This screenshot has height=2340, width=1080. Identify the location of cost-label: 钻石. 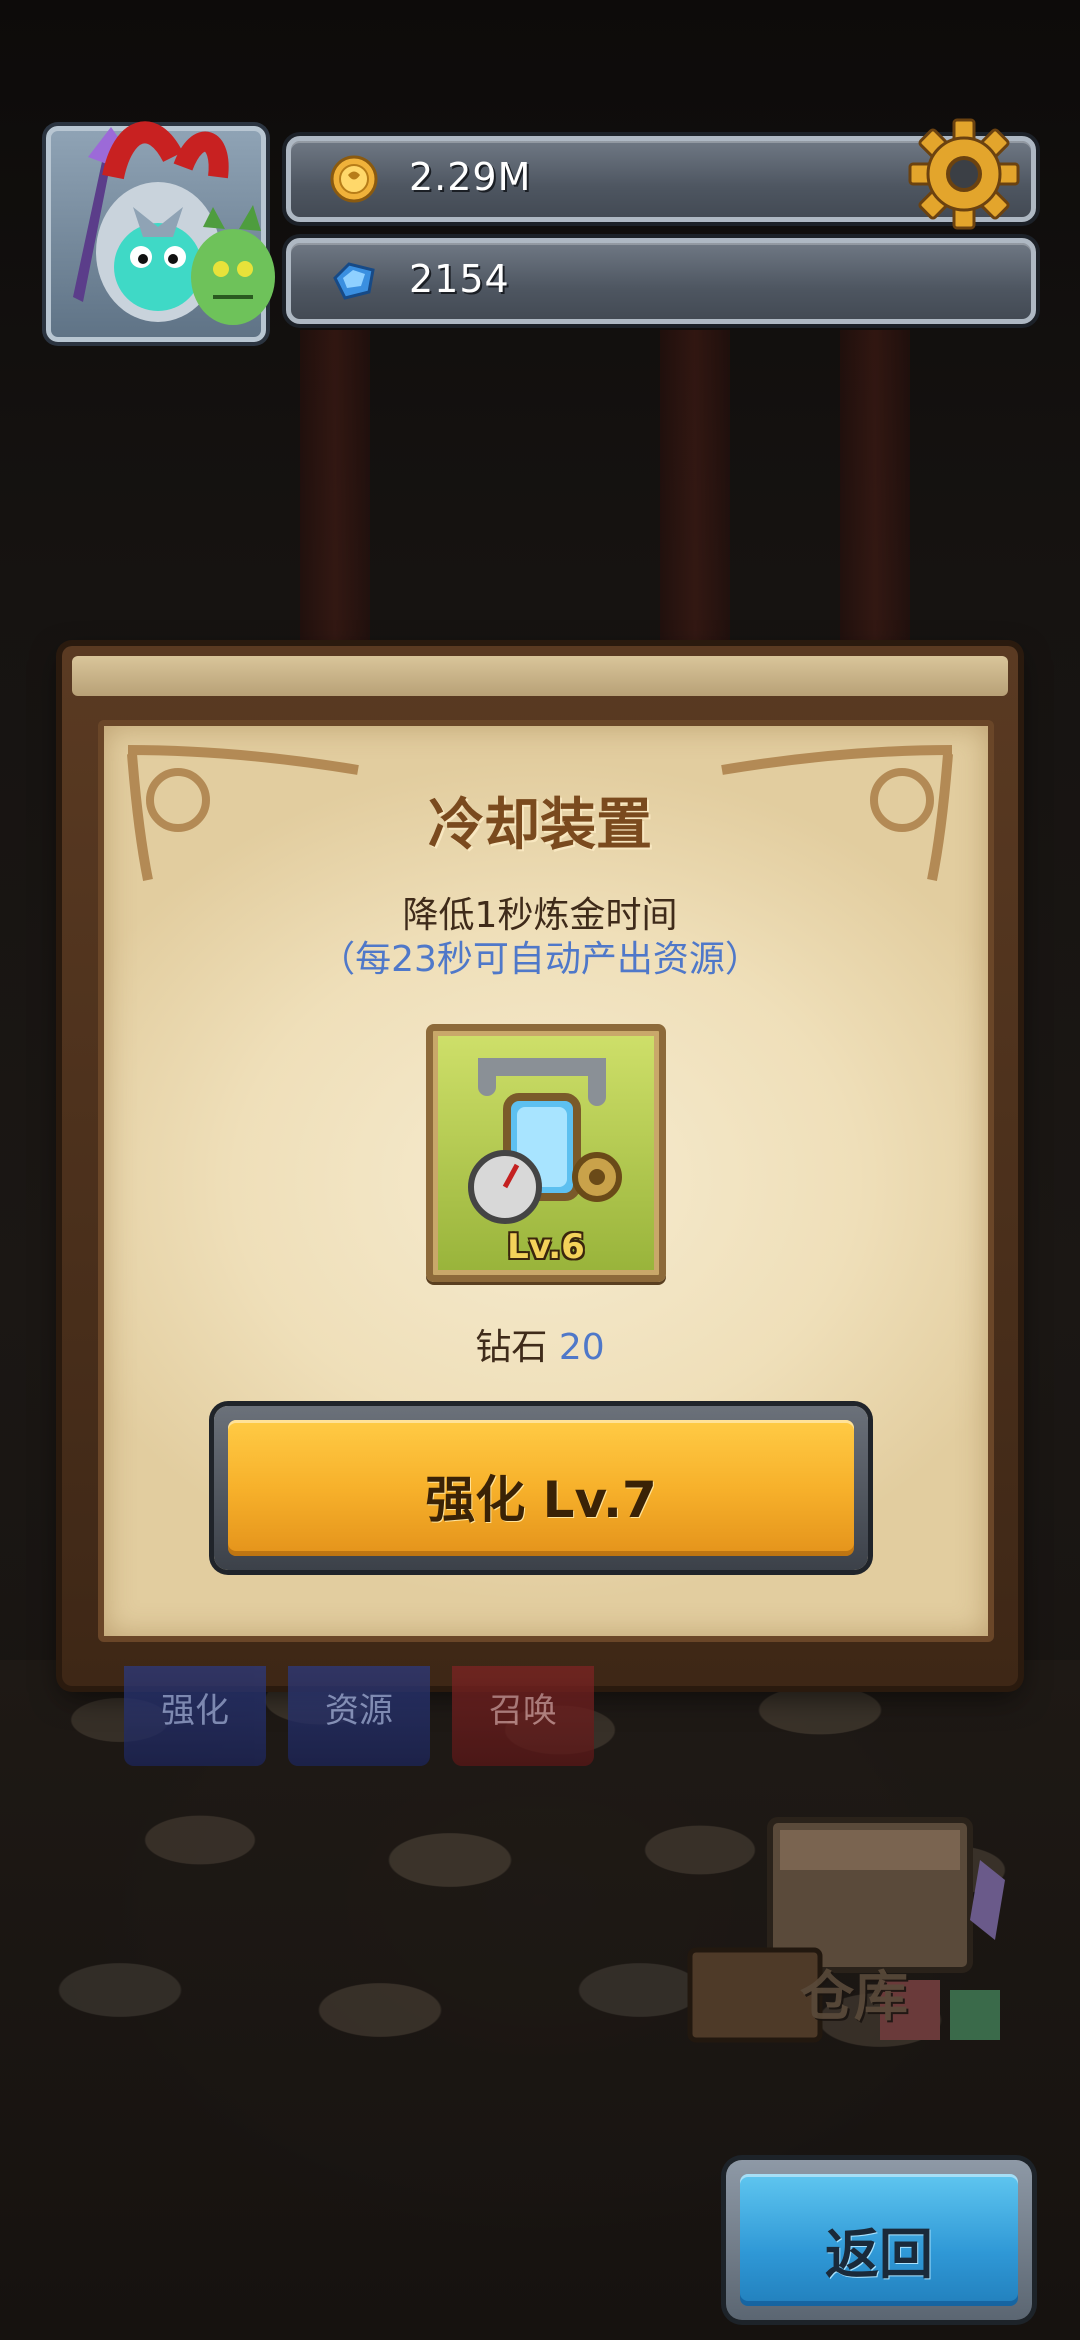
(511, 1347).